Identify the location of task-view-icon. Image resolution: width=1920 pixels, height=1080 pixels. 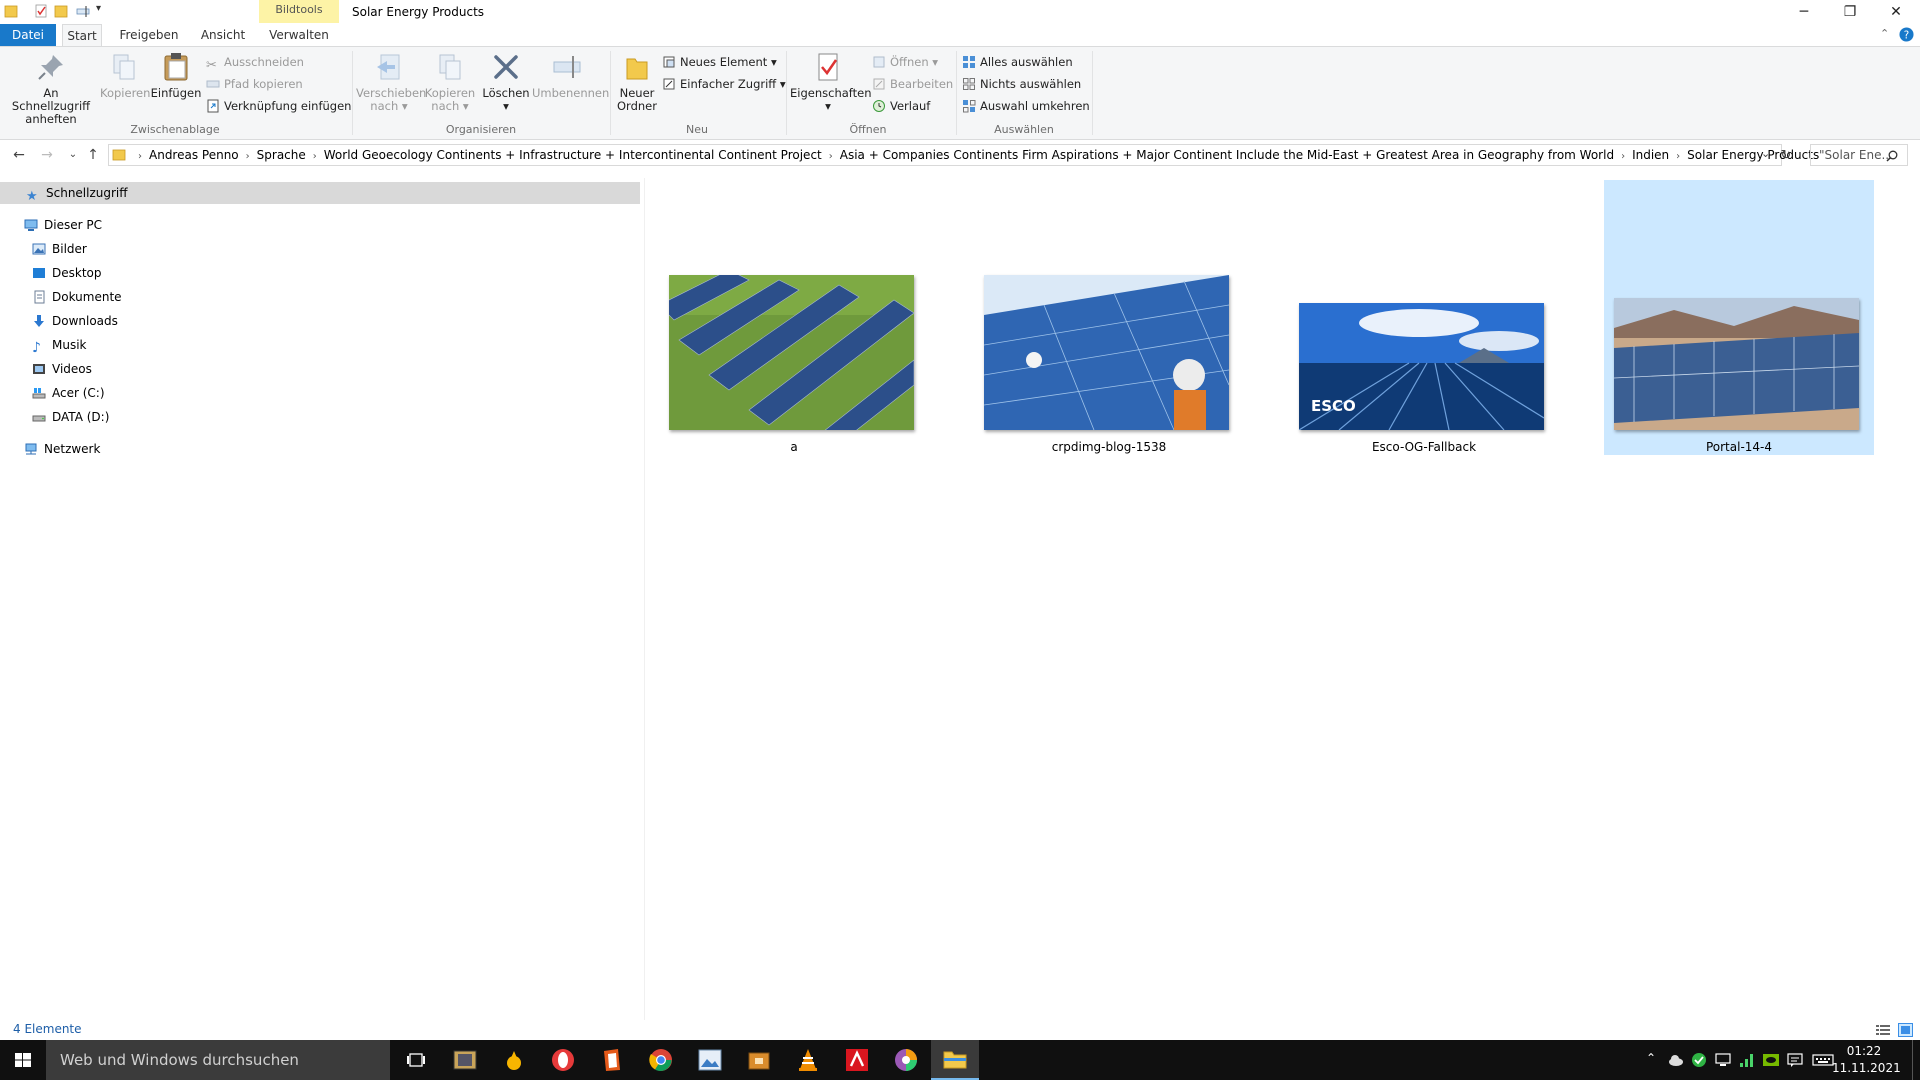
(416, 1060).